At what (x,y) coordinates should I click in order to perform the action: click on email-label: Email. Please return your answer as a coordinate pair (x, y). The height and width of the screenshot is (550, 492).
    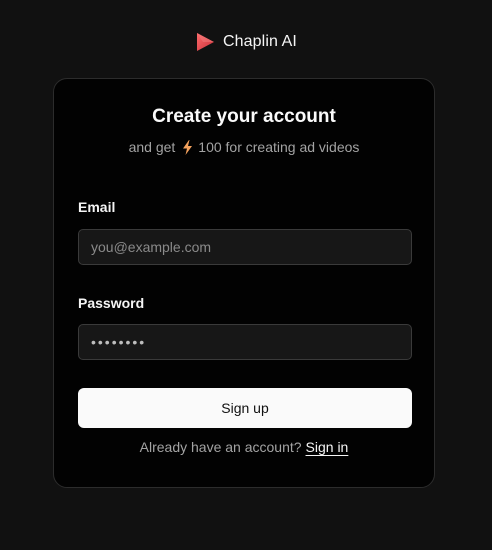
    Looking at the image, I should click on (97, 207).